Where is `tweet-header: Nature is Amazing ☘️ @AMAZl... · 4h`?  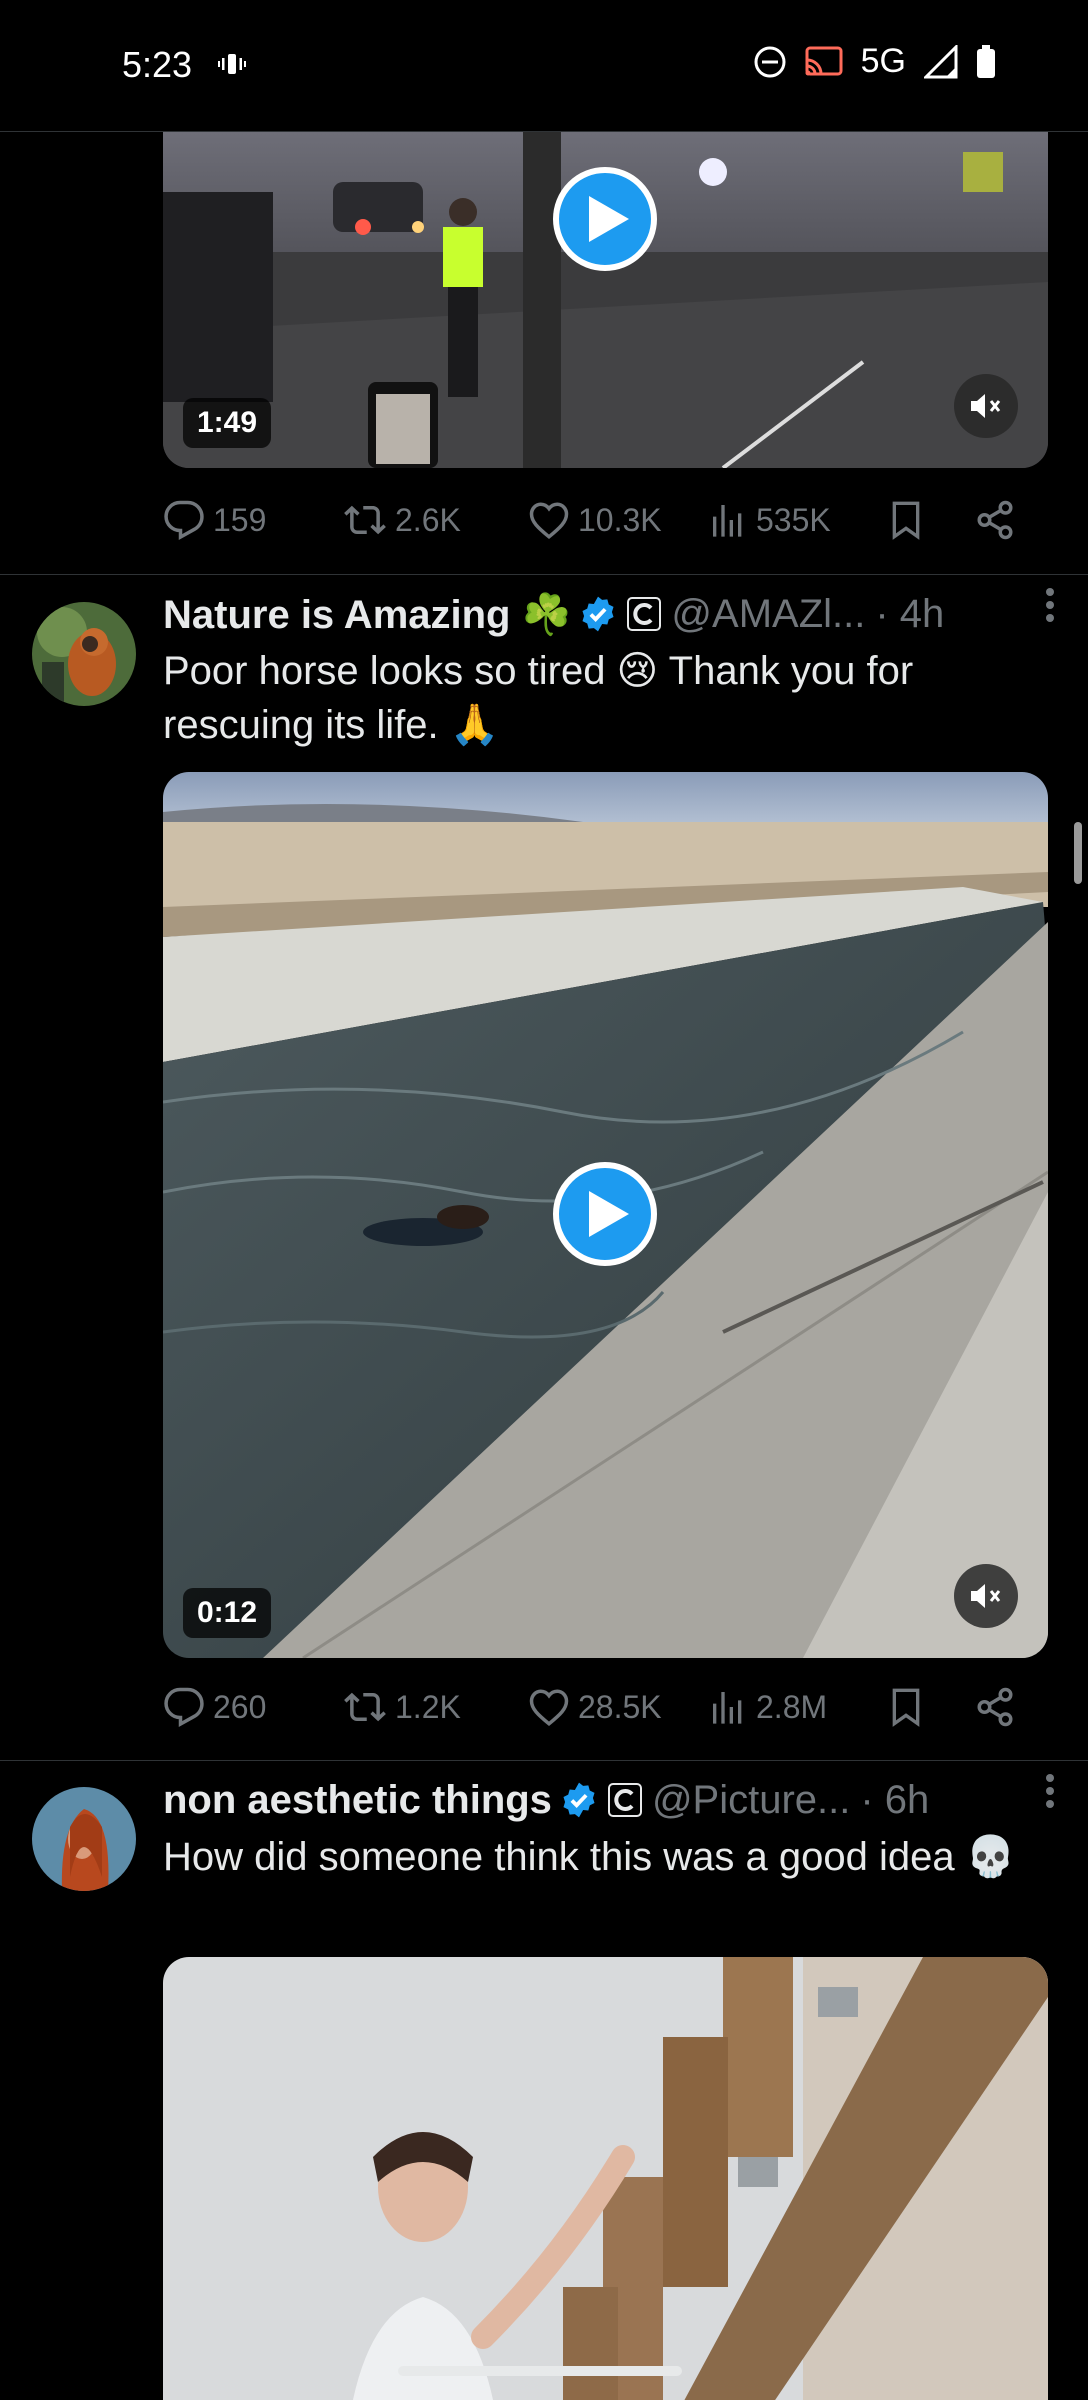 tweet-header: Nature is Amazing ☘️ @AMAZl... · 4h is located at coordinates (605, 614).